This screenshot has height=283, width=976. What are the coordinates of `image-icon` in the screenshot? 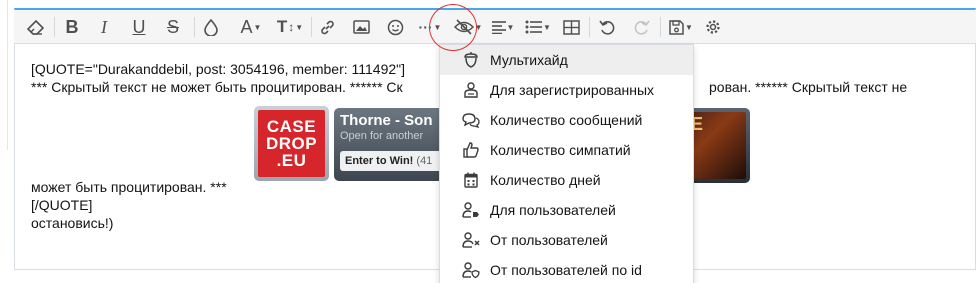 It's located at (361, 27).